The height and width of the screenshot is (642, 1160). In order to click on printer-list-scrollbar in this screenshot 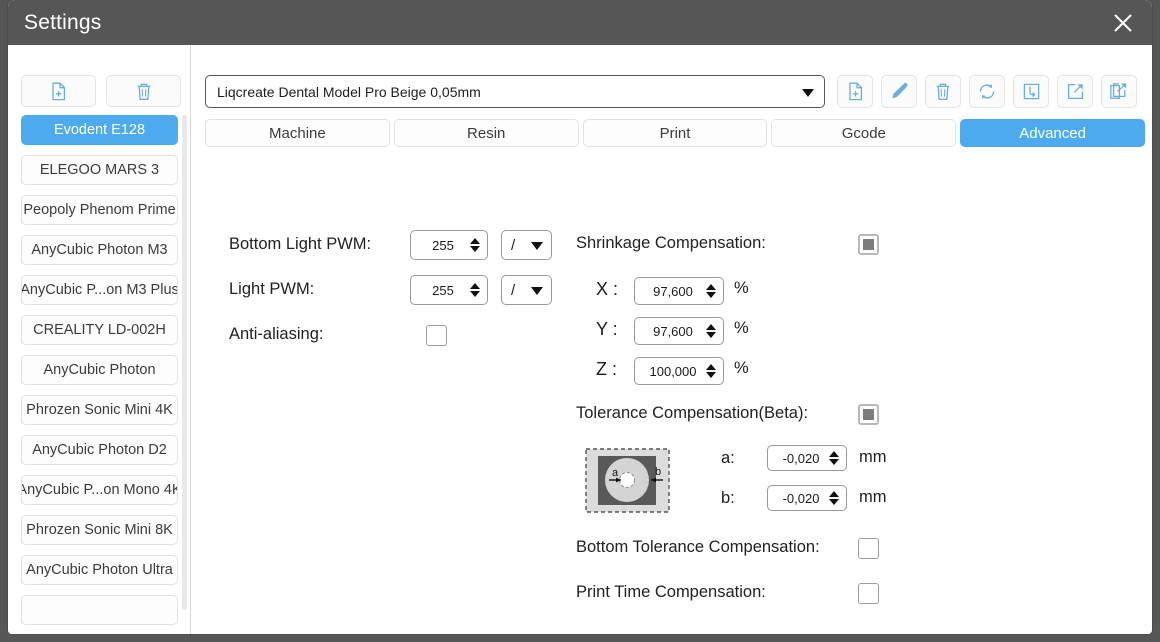, I will do `click(184, 362)`.